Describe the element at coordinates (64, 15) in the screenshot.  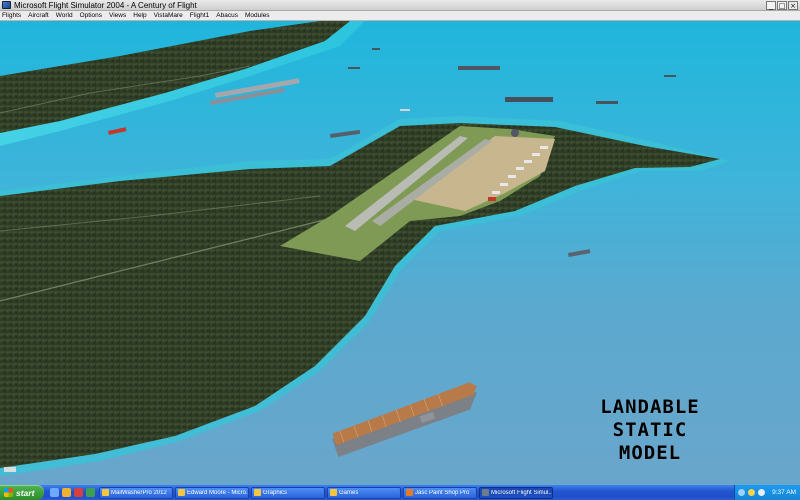
I see `menu-world: World` at that location.